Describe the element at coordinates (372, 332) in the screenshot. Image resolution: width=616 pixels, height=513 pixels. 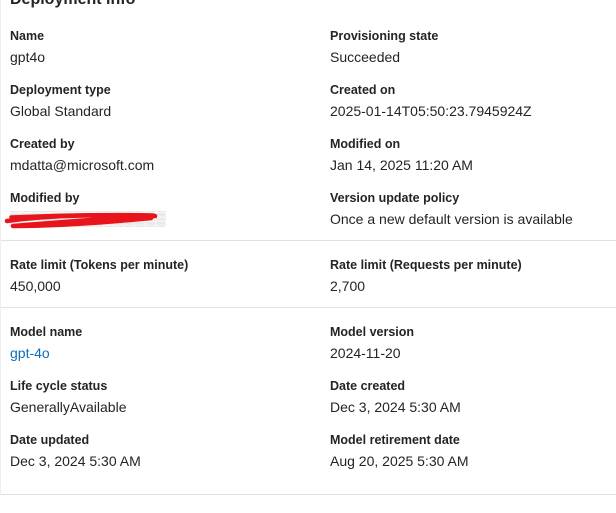
I see `field-label: Model version` at that location.